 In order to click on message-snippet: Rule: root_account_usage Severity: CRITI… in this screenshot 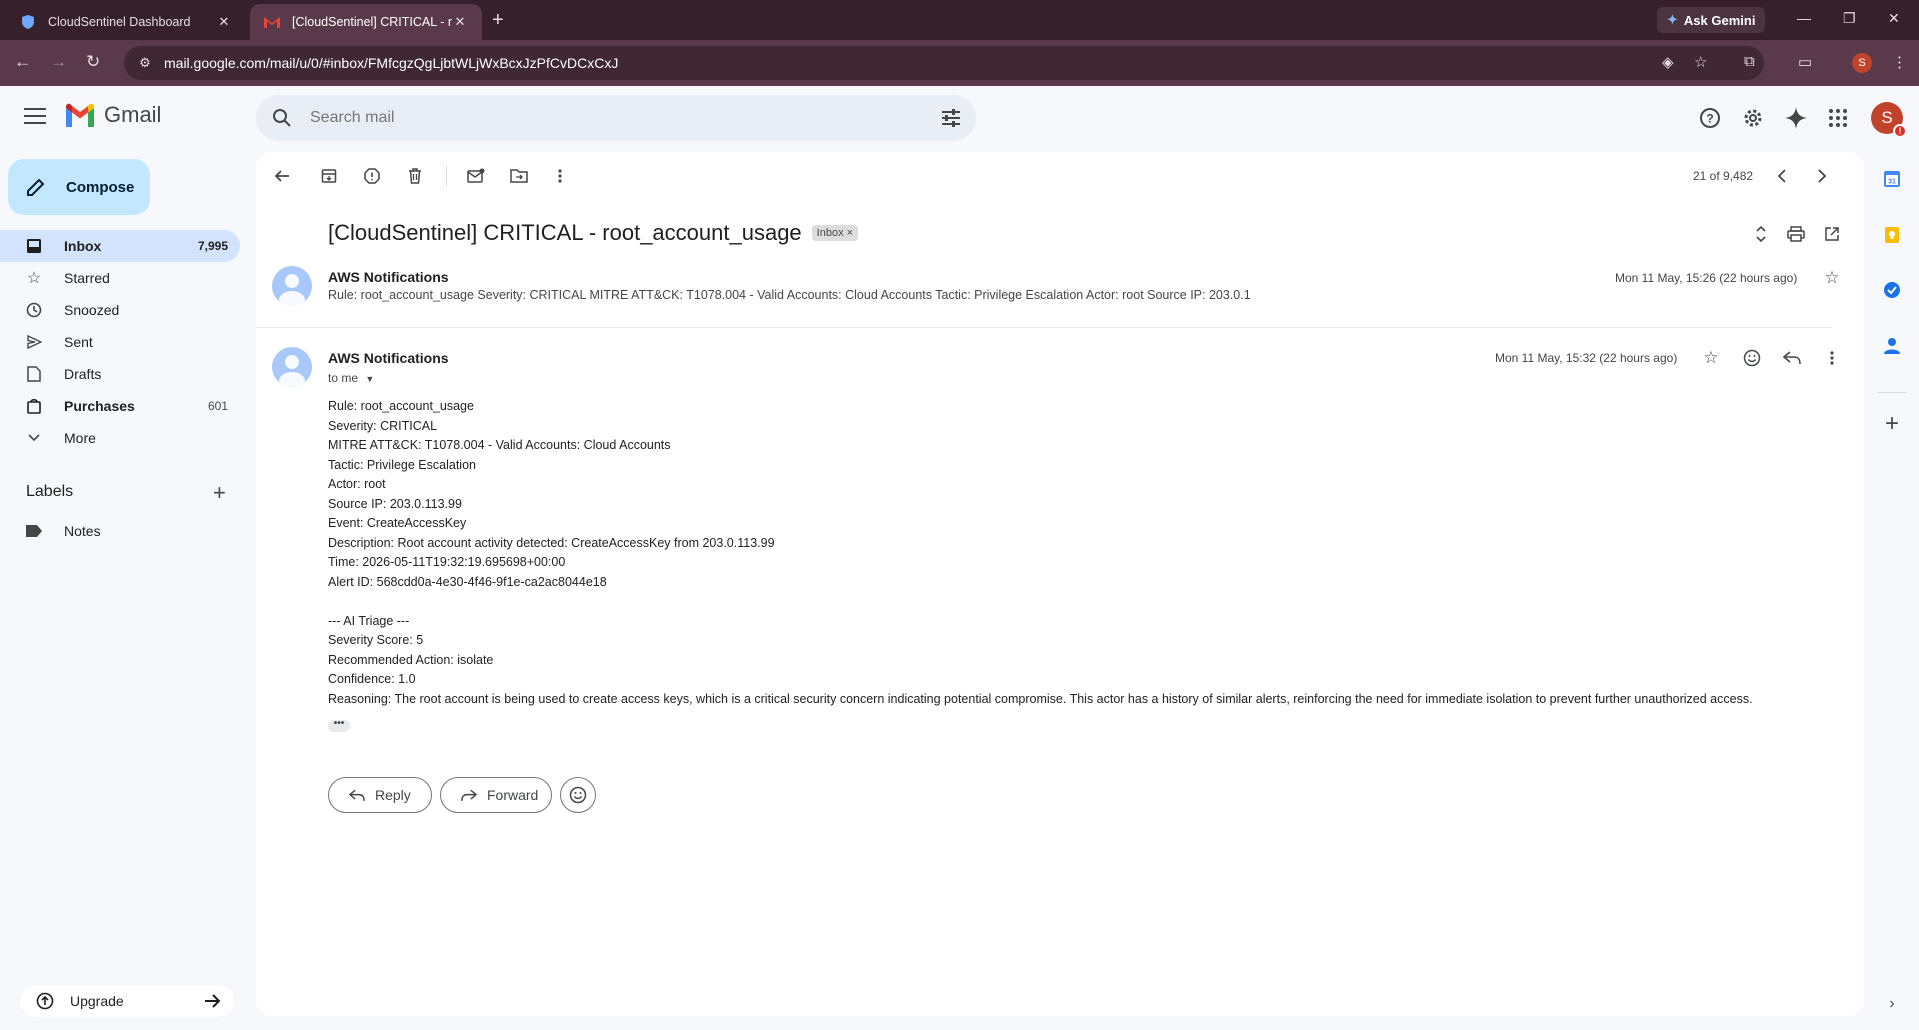, I will do `click(789, 295)`.